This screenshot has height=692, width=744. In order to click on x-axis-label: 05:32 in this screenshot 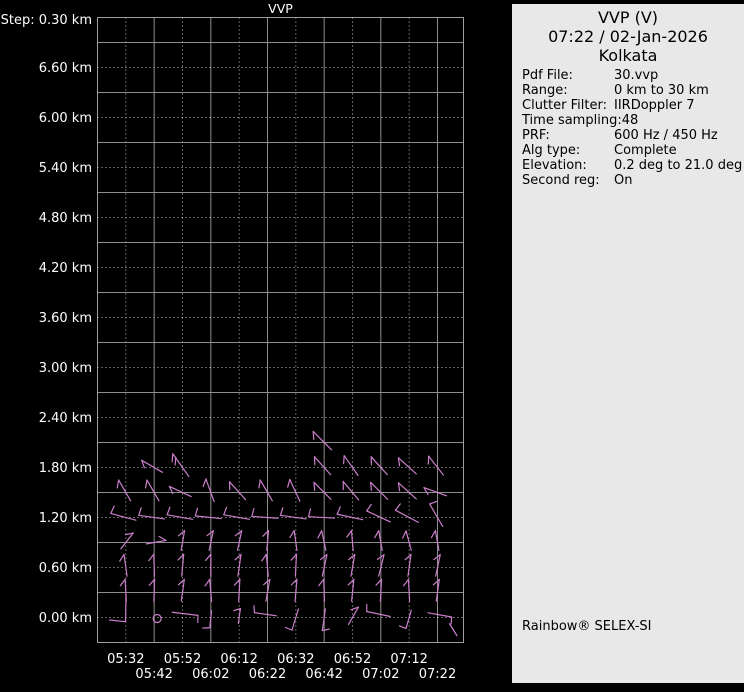, I will do `click(125, 659)`.